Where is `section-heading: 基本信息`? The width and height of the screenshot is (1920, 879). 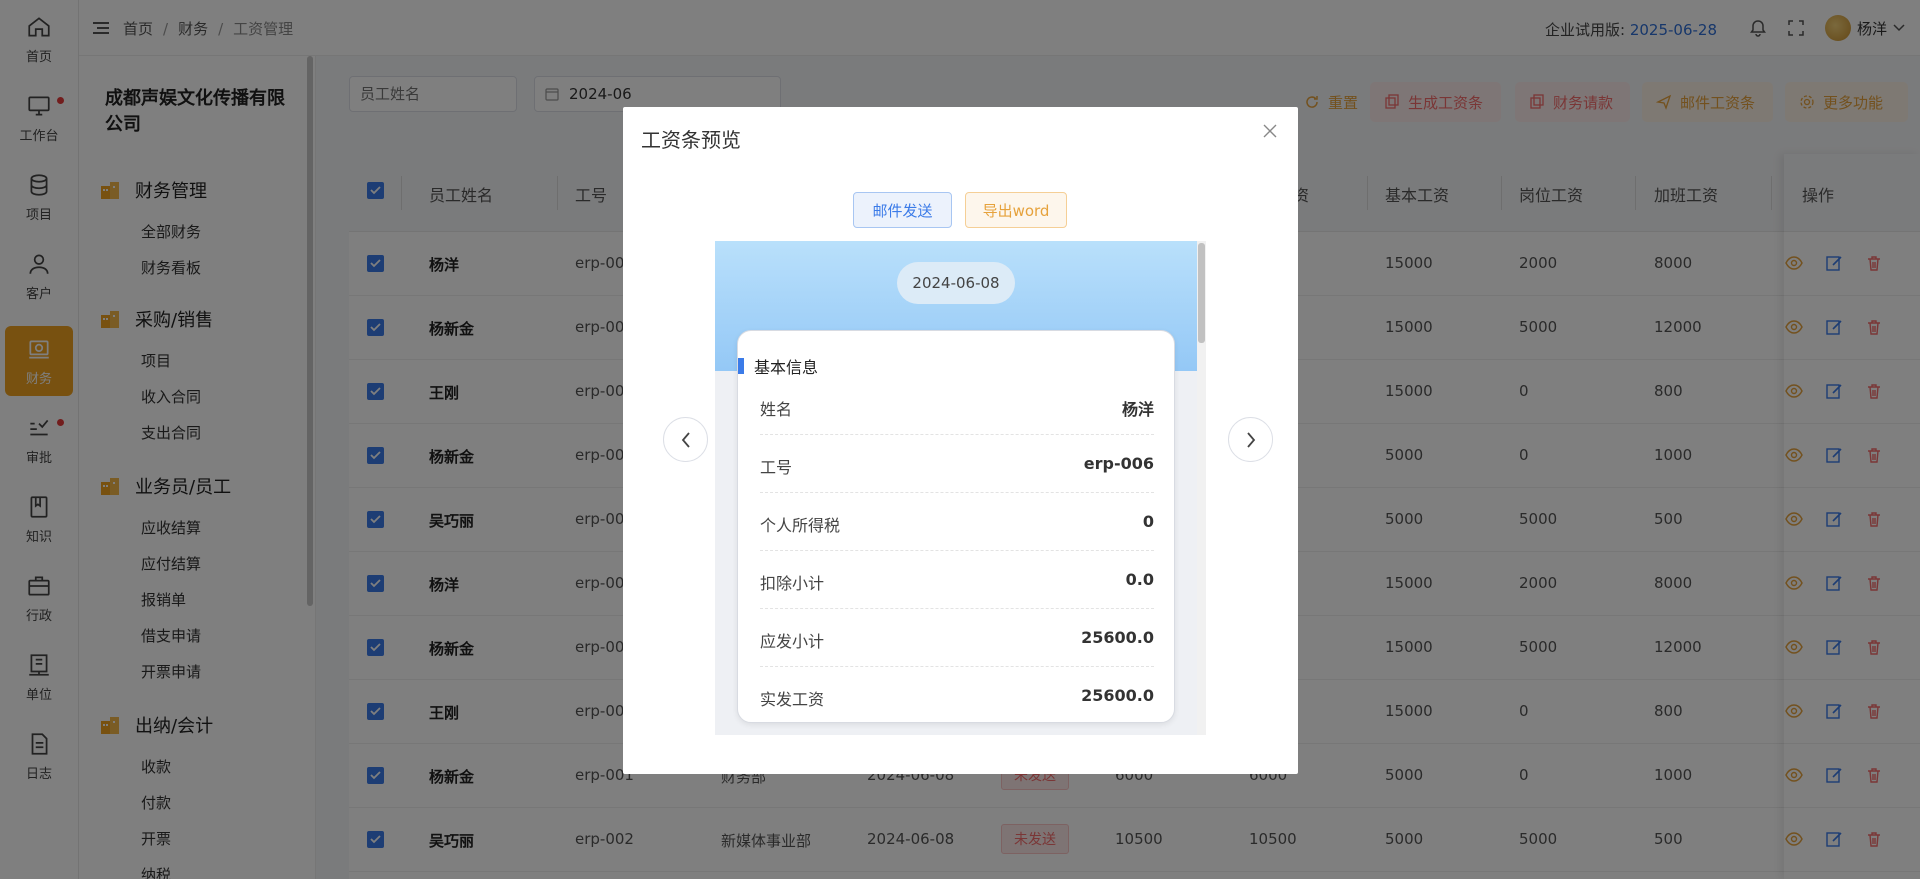 section-heading: 基本信息 is located at coordinates (778, 366).